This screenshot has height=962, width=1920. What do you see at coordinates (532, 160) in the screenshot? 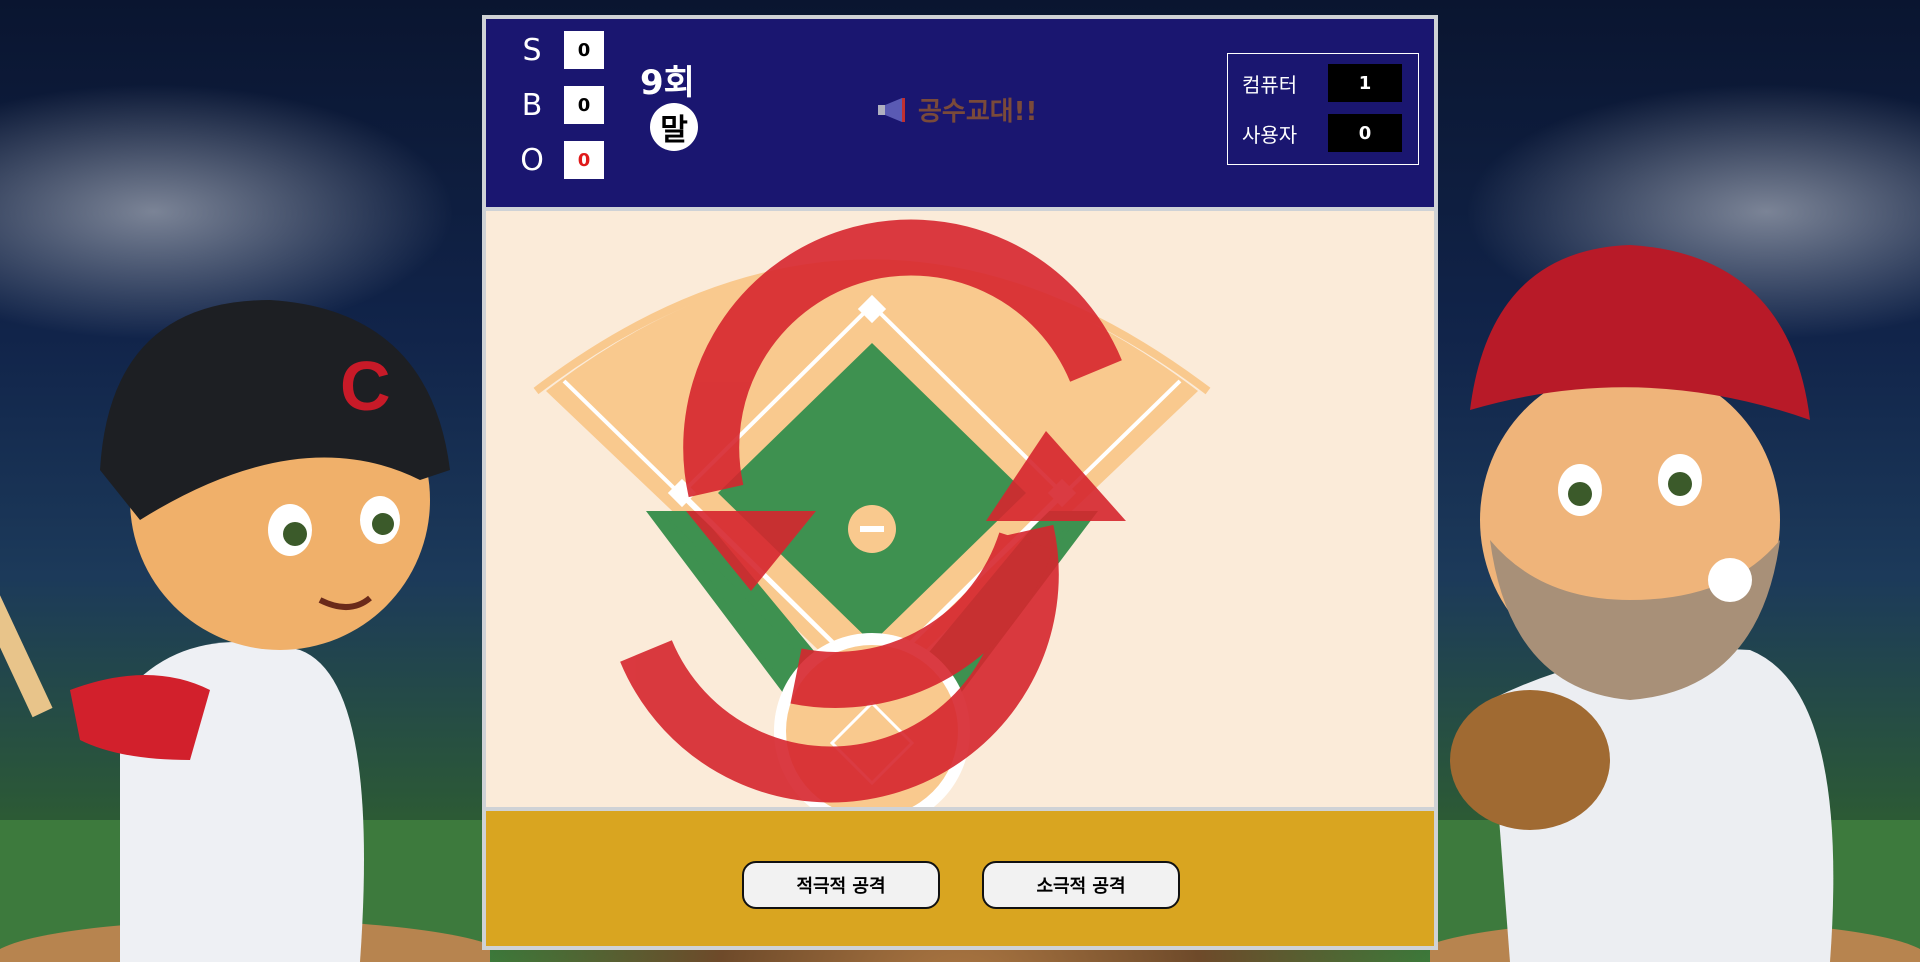
I see `out-label: O` at bounding box center [532, 160].